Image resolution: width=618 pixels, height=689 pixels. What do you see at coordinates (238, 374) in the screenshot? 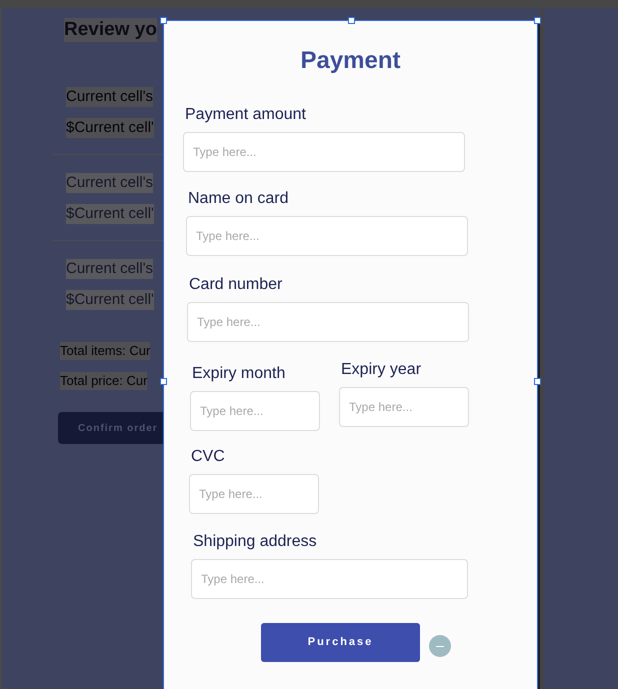
I see `field-label: Expiry month` at bounding box center [238, 374].